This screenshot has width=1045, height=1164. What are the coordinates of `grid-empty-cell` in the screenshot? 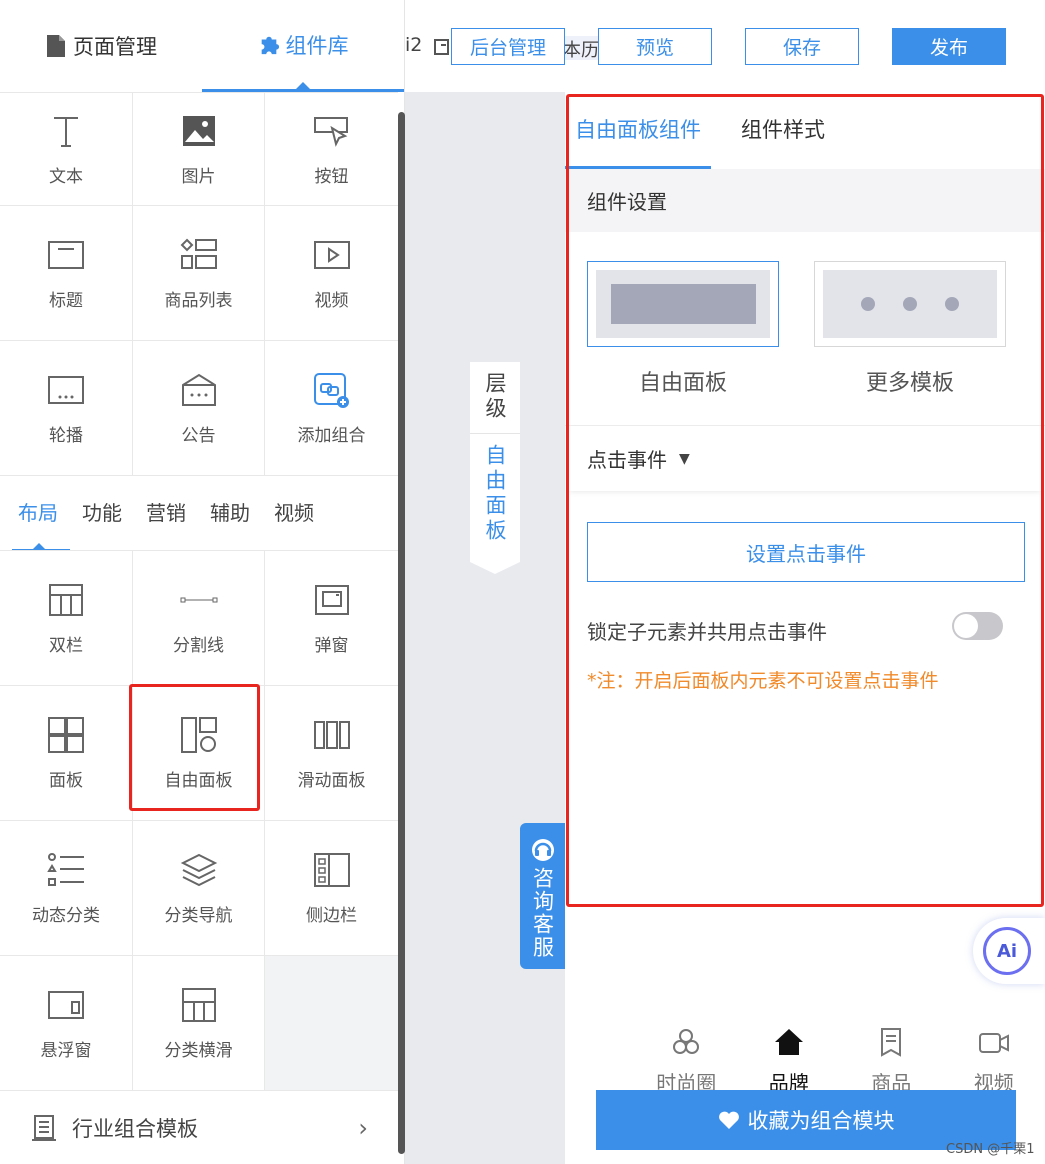 It's located at (331, 1023).